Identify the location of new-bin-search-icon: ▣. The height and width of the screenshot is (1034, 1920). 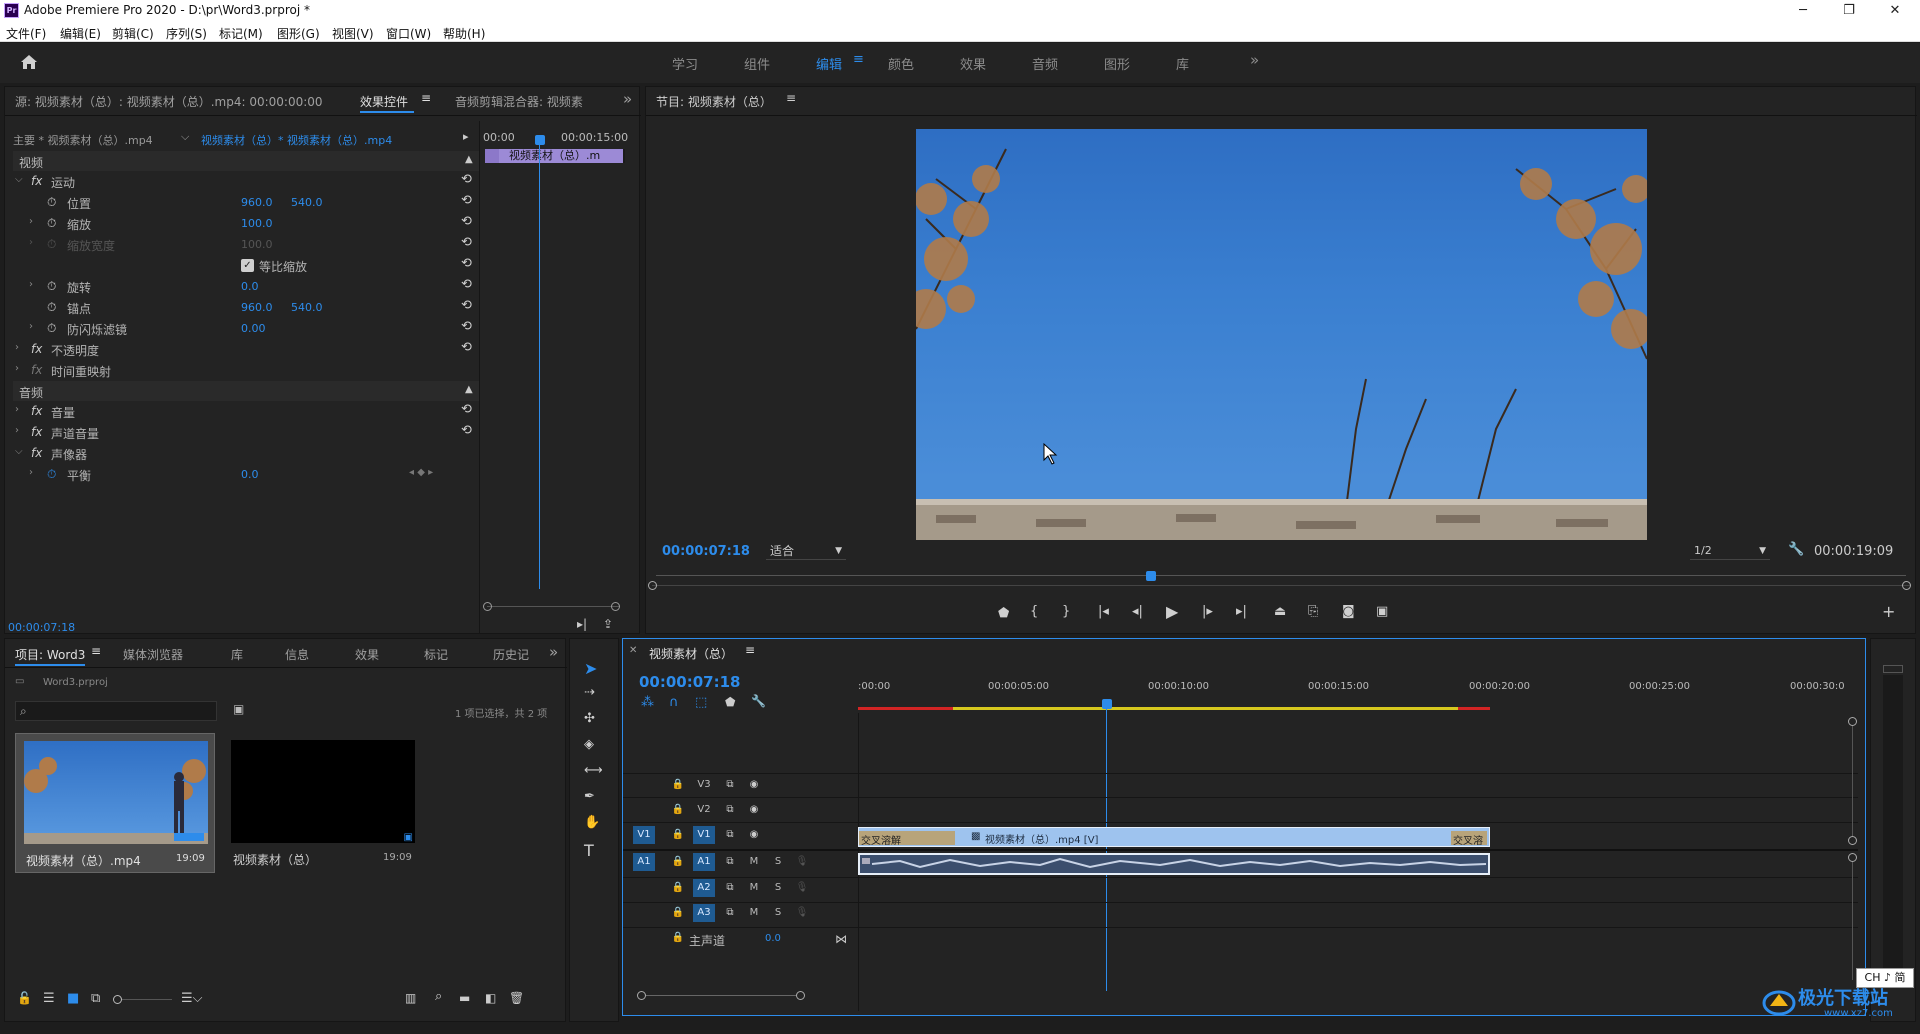
(238, 709).